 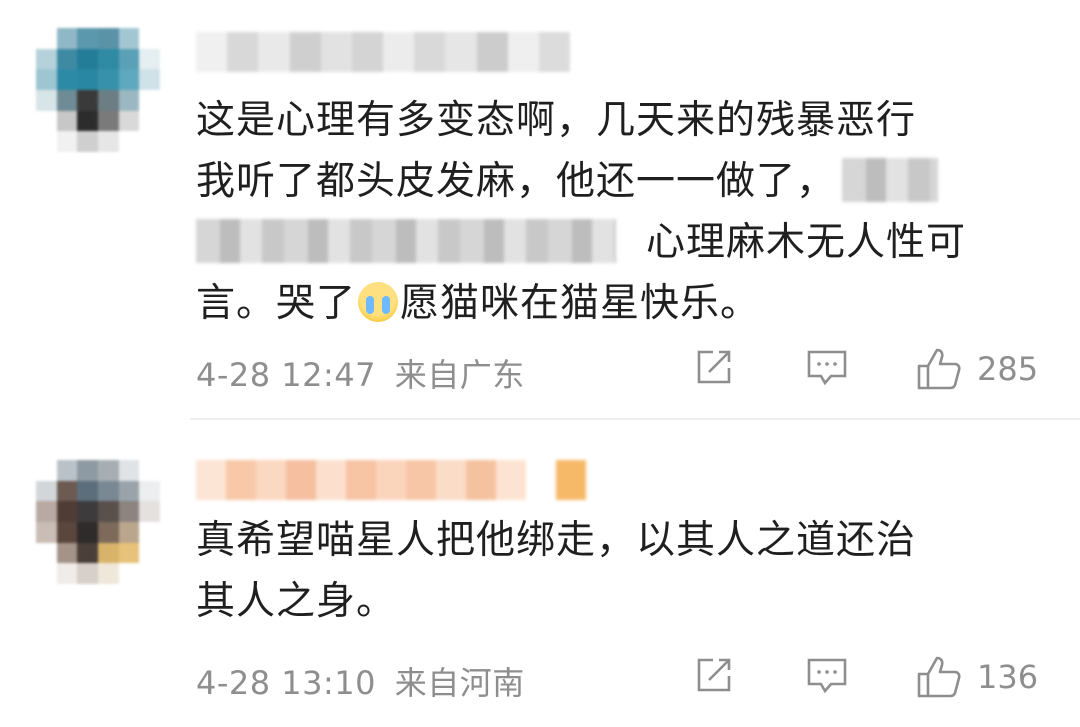 What do you see at coordinates (296, 601) in the screenshot?
I see `comment-line: 其人之身。` at bounding box center [296, 601].